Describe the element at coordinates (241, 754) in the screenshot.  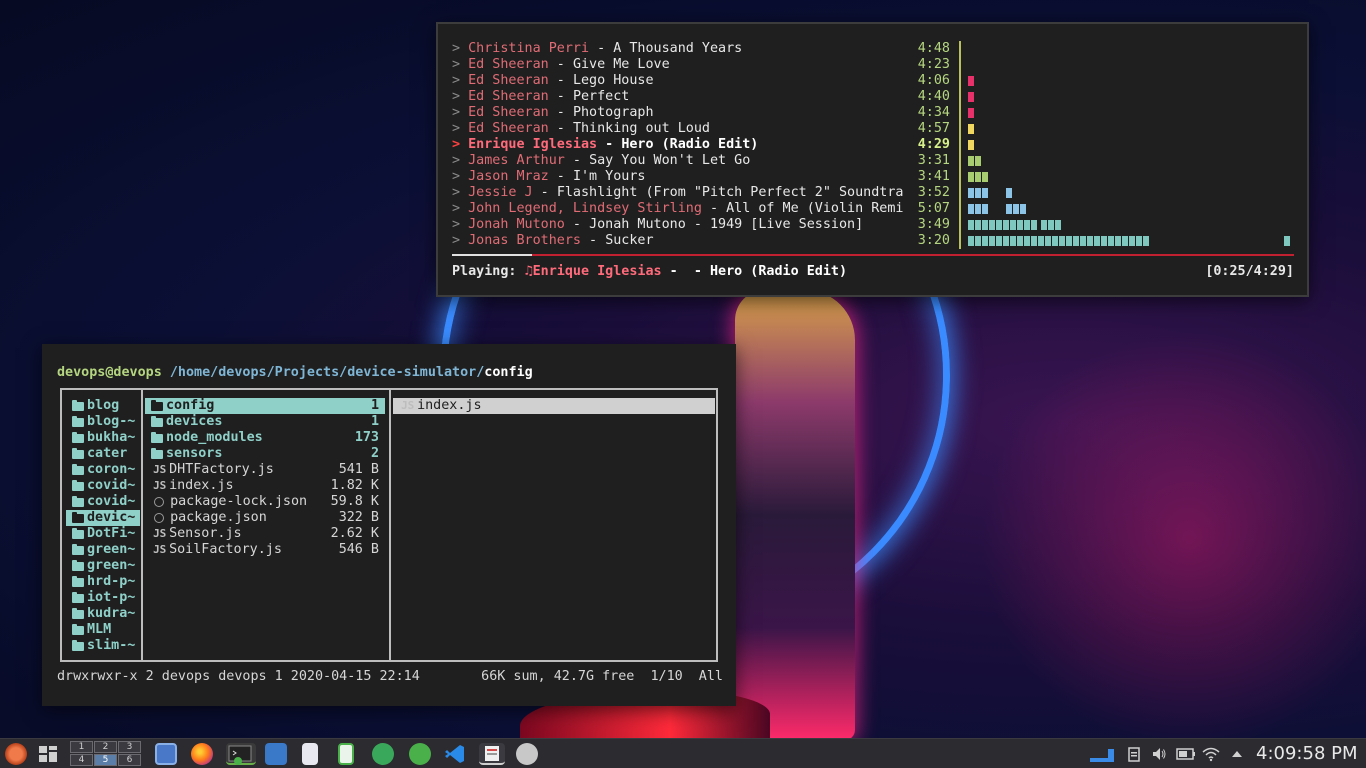
I see `terminal-icon` at that location.